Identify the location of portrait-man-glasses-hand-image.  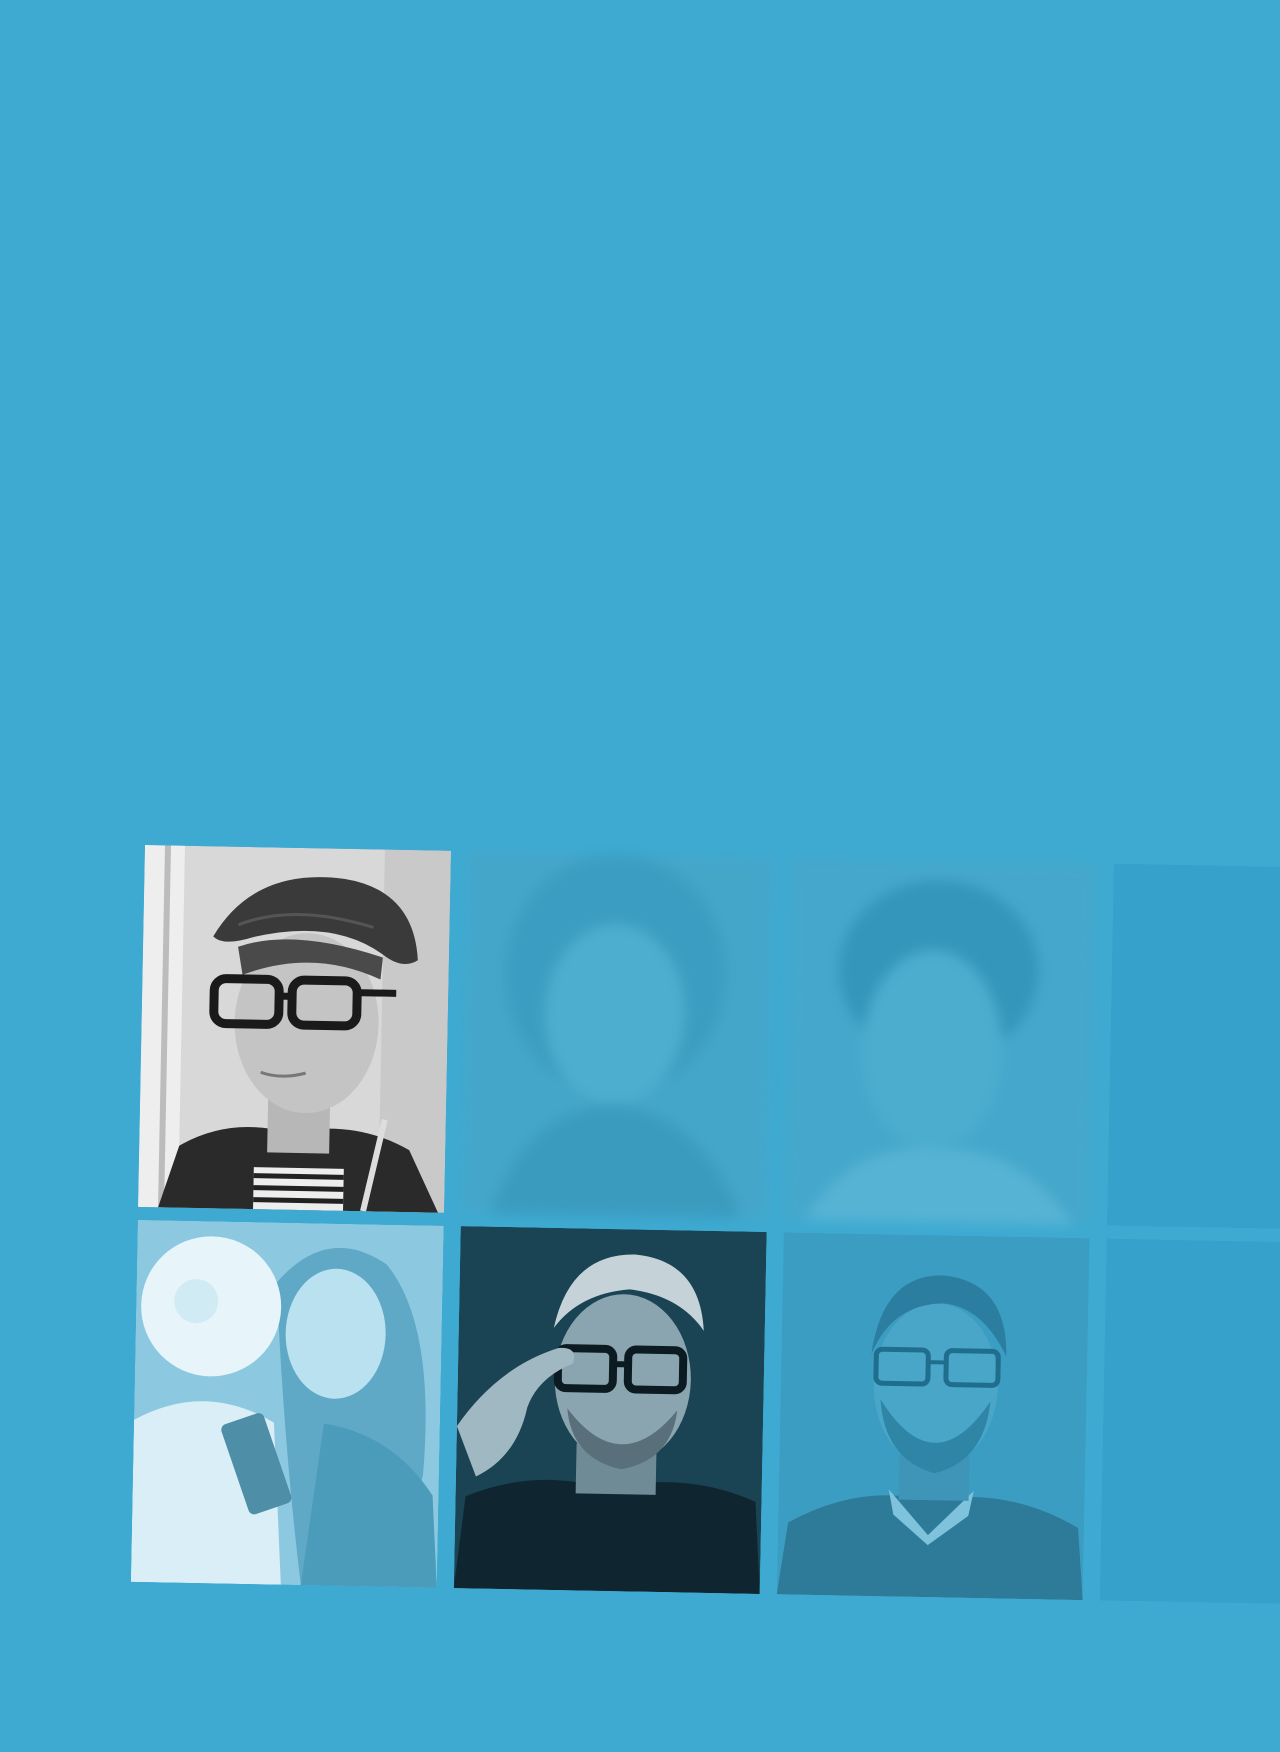
(610, 1410).